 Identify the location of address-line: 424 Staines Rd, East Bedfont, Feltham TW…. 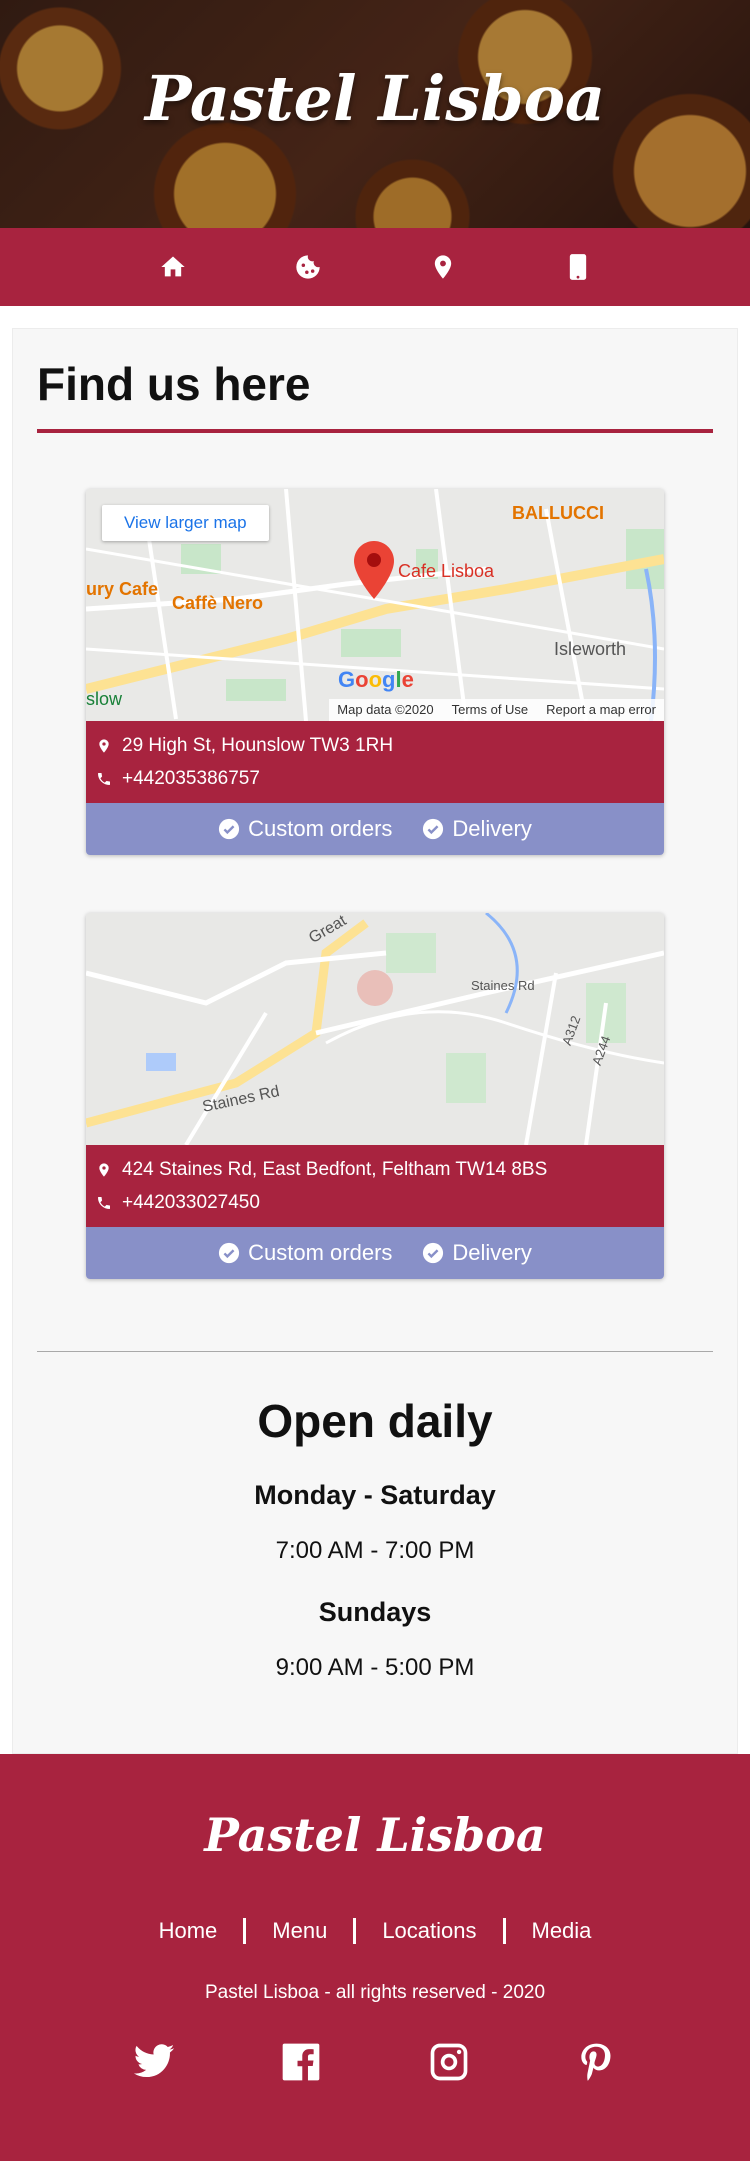
(375, 1169).